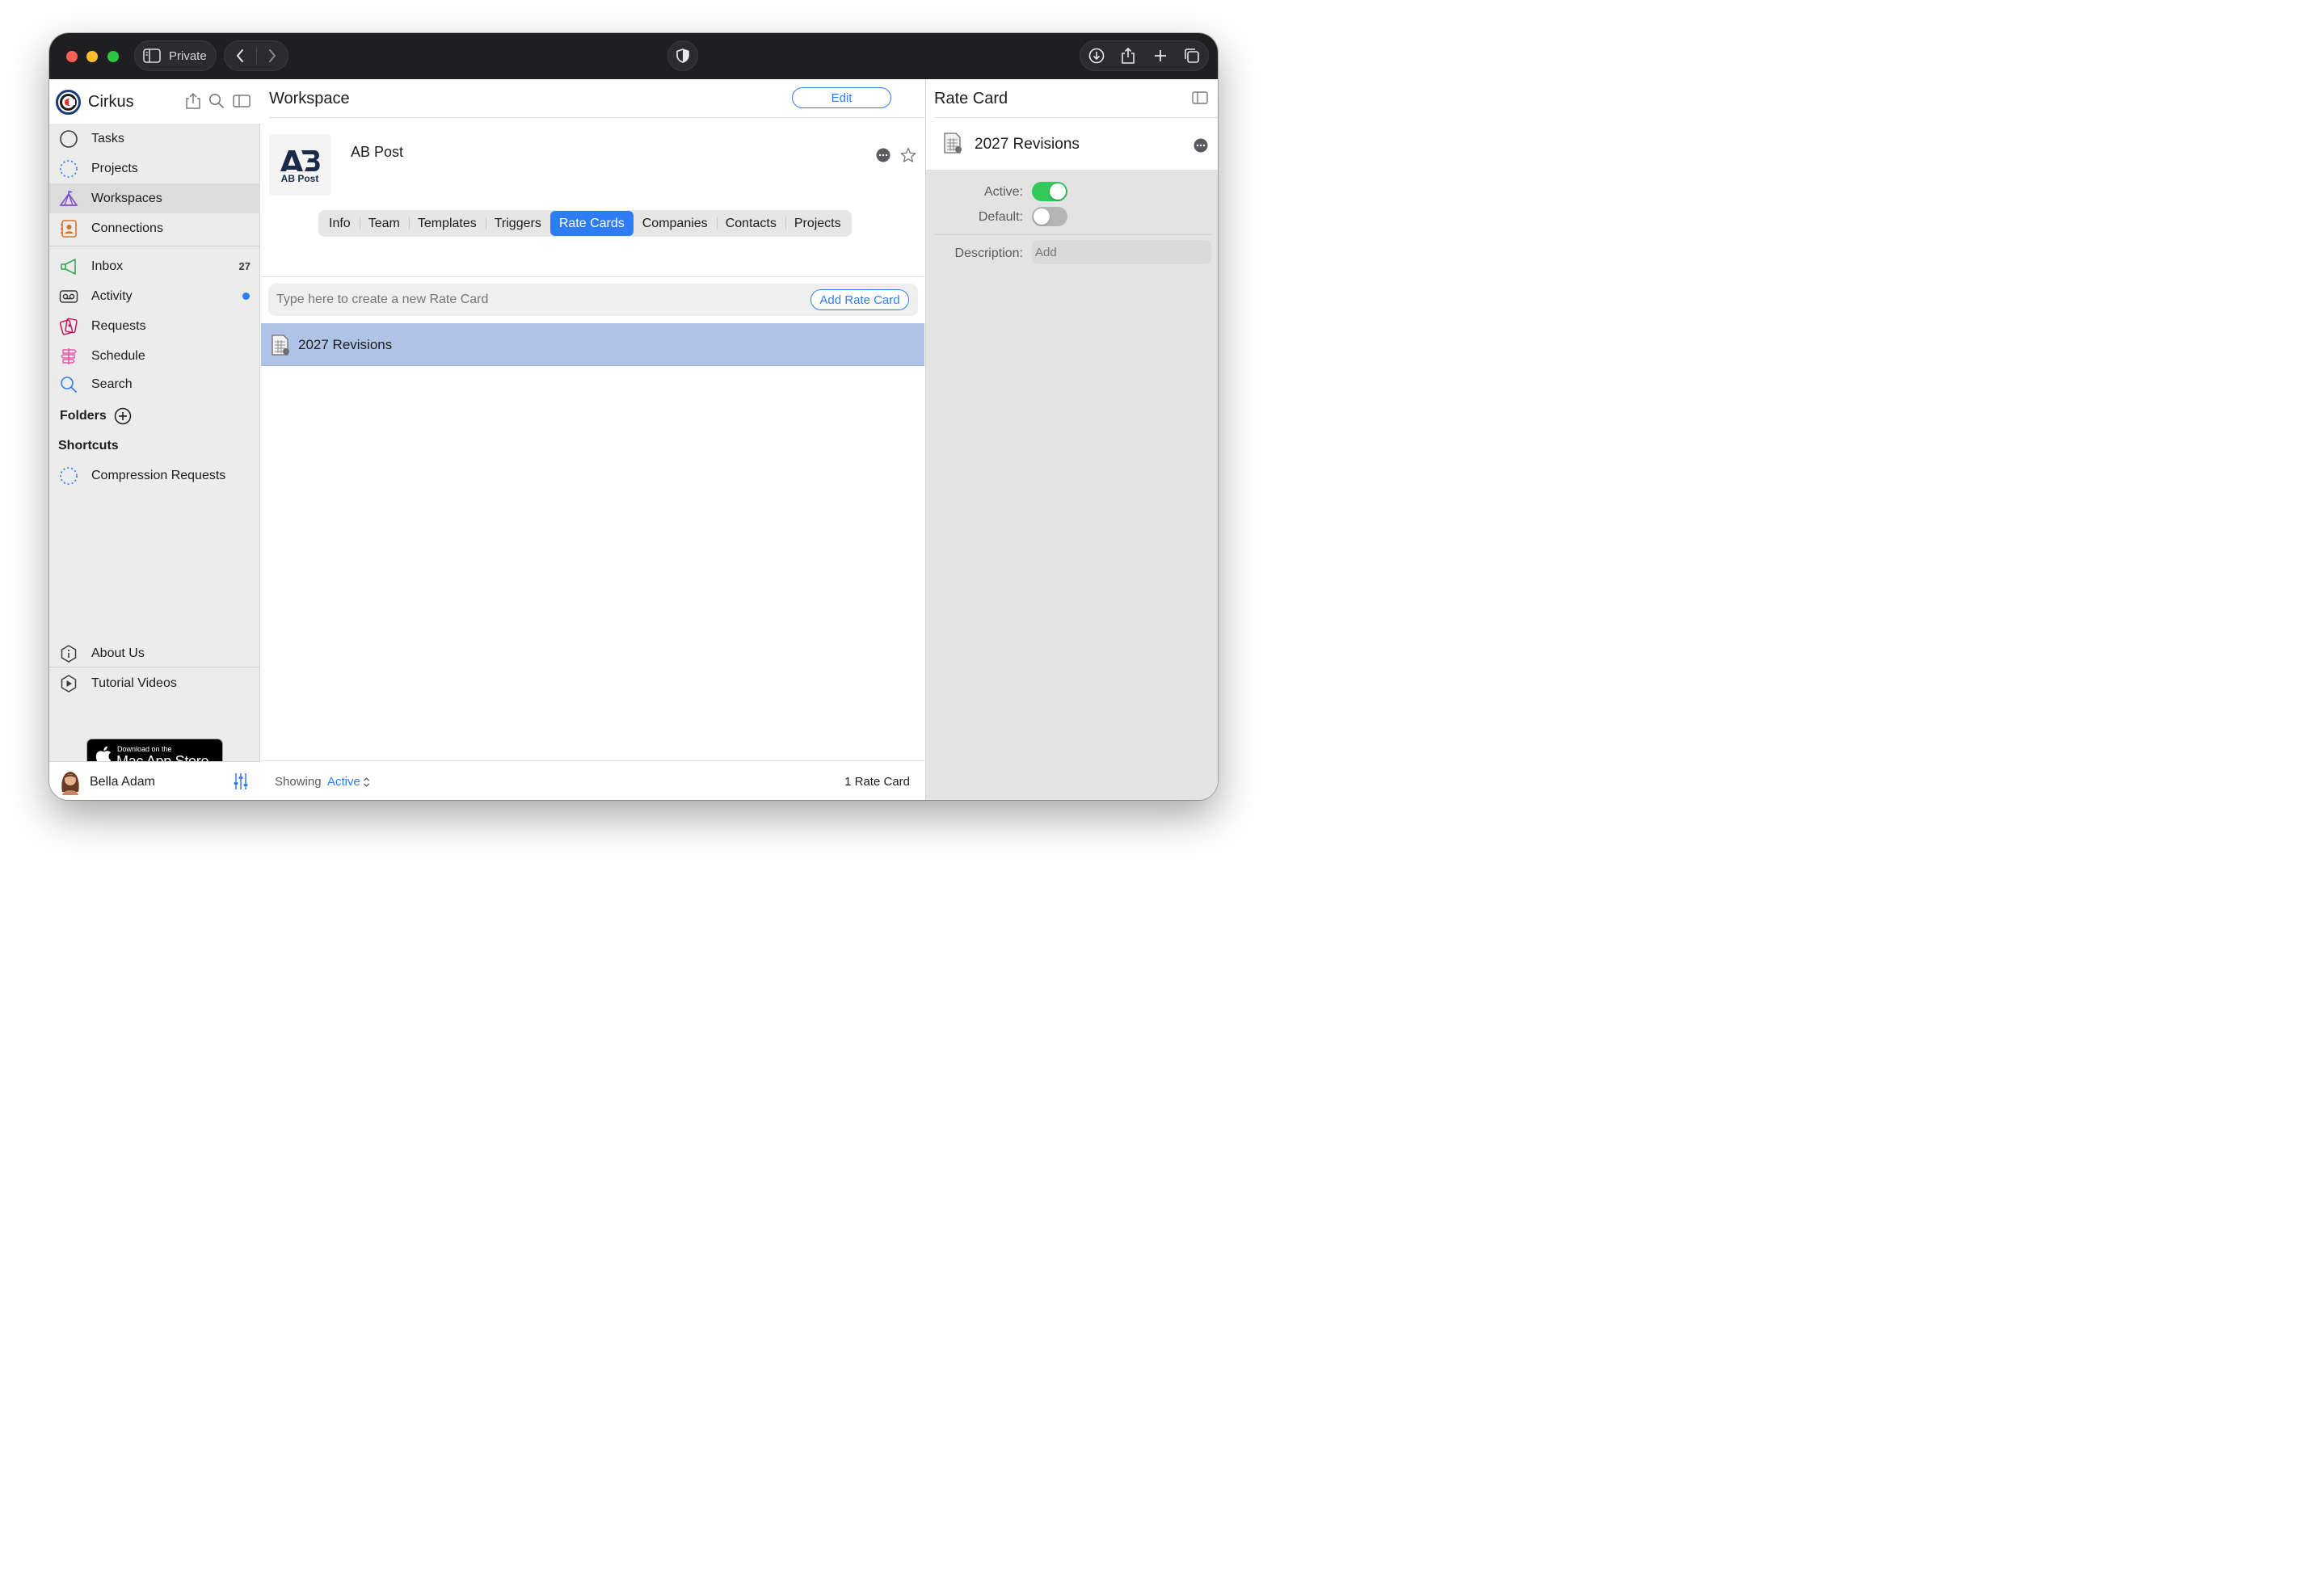 The width and height of the screenshot is (2324, 1587). Describe the element at coordinates (340, 223) in the screenshot. I see `tab-info: Info` at that location.